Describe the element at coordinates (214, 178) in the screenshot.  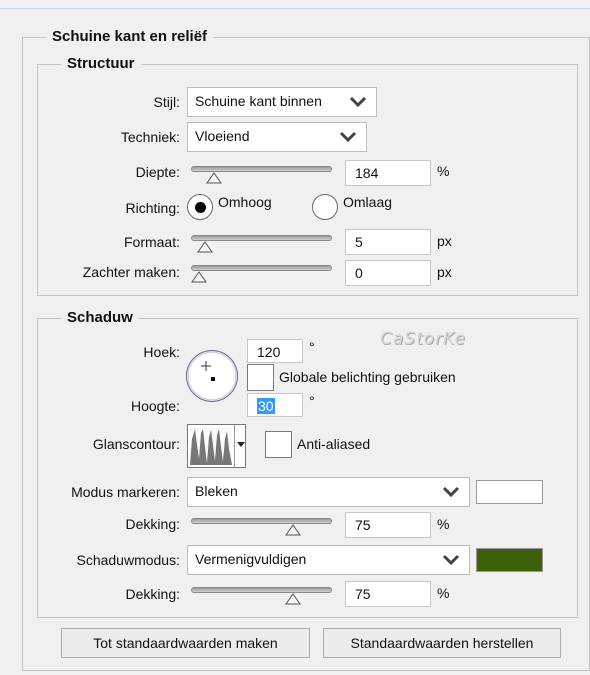
I see `depth-slider-thumb` at that location.